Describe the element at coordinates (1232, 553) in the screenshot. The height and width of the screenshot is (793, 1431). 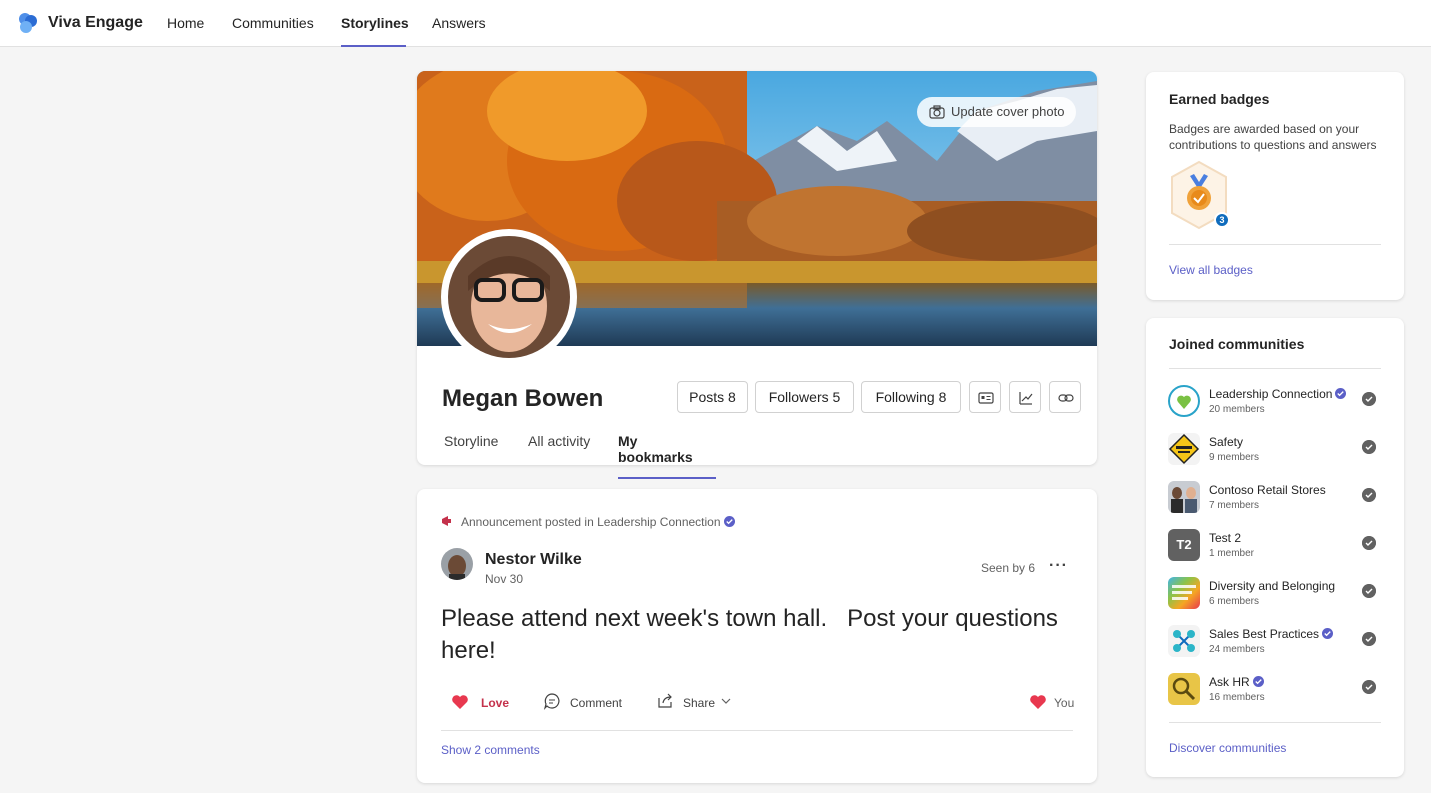
I see `community-members: 1 member` at that location.